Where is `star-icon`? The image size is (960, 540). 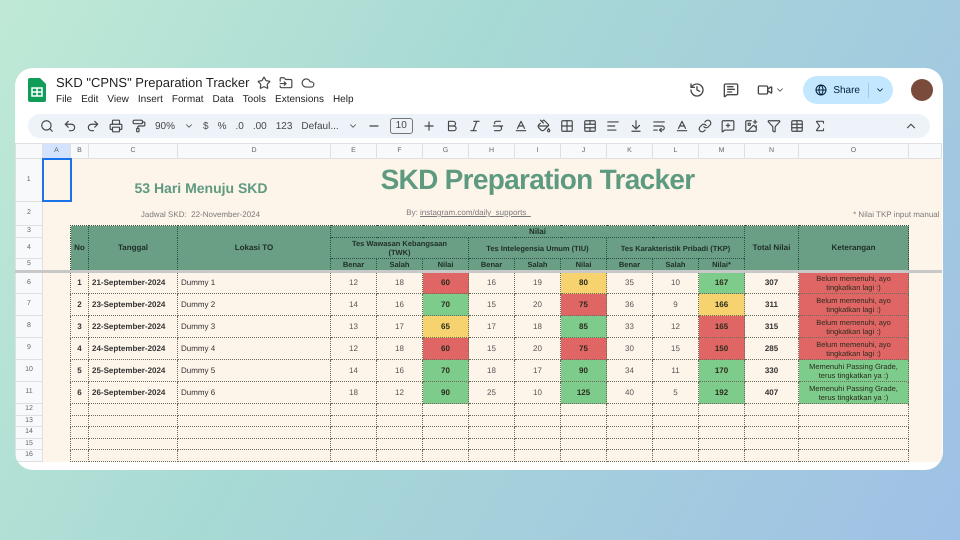 star-icon is located at coordinates (264, 83).